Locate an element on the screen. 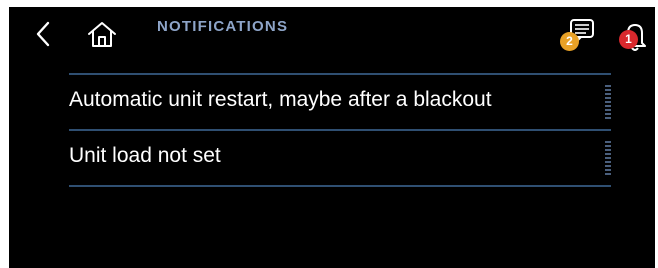  messages-count-badge: 2 is located at coordinates (569, 41).